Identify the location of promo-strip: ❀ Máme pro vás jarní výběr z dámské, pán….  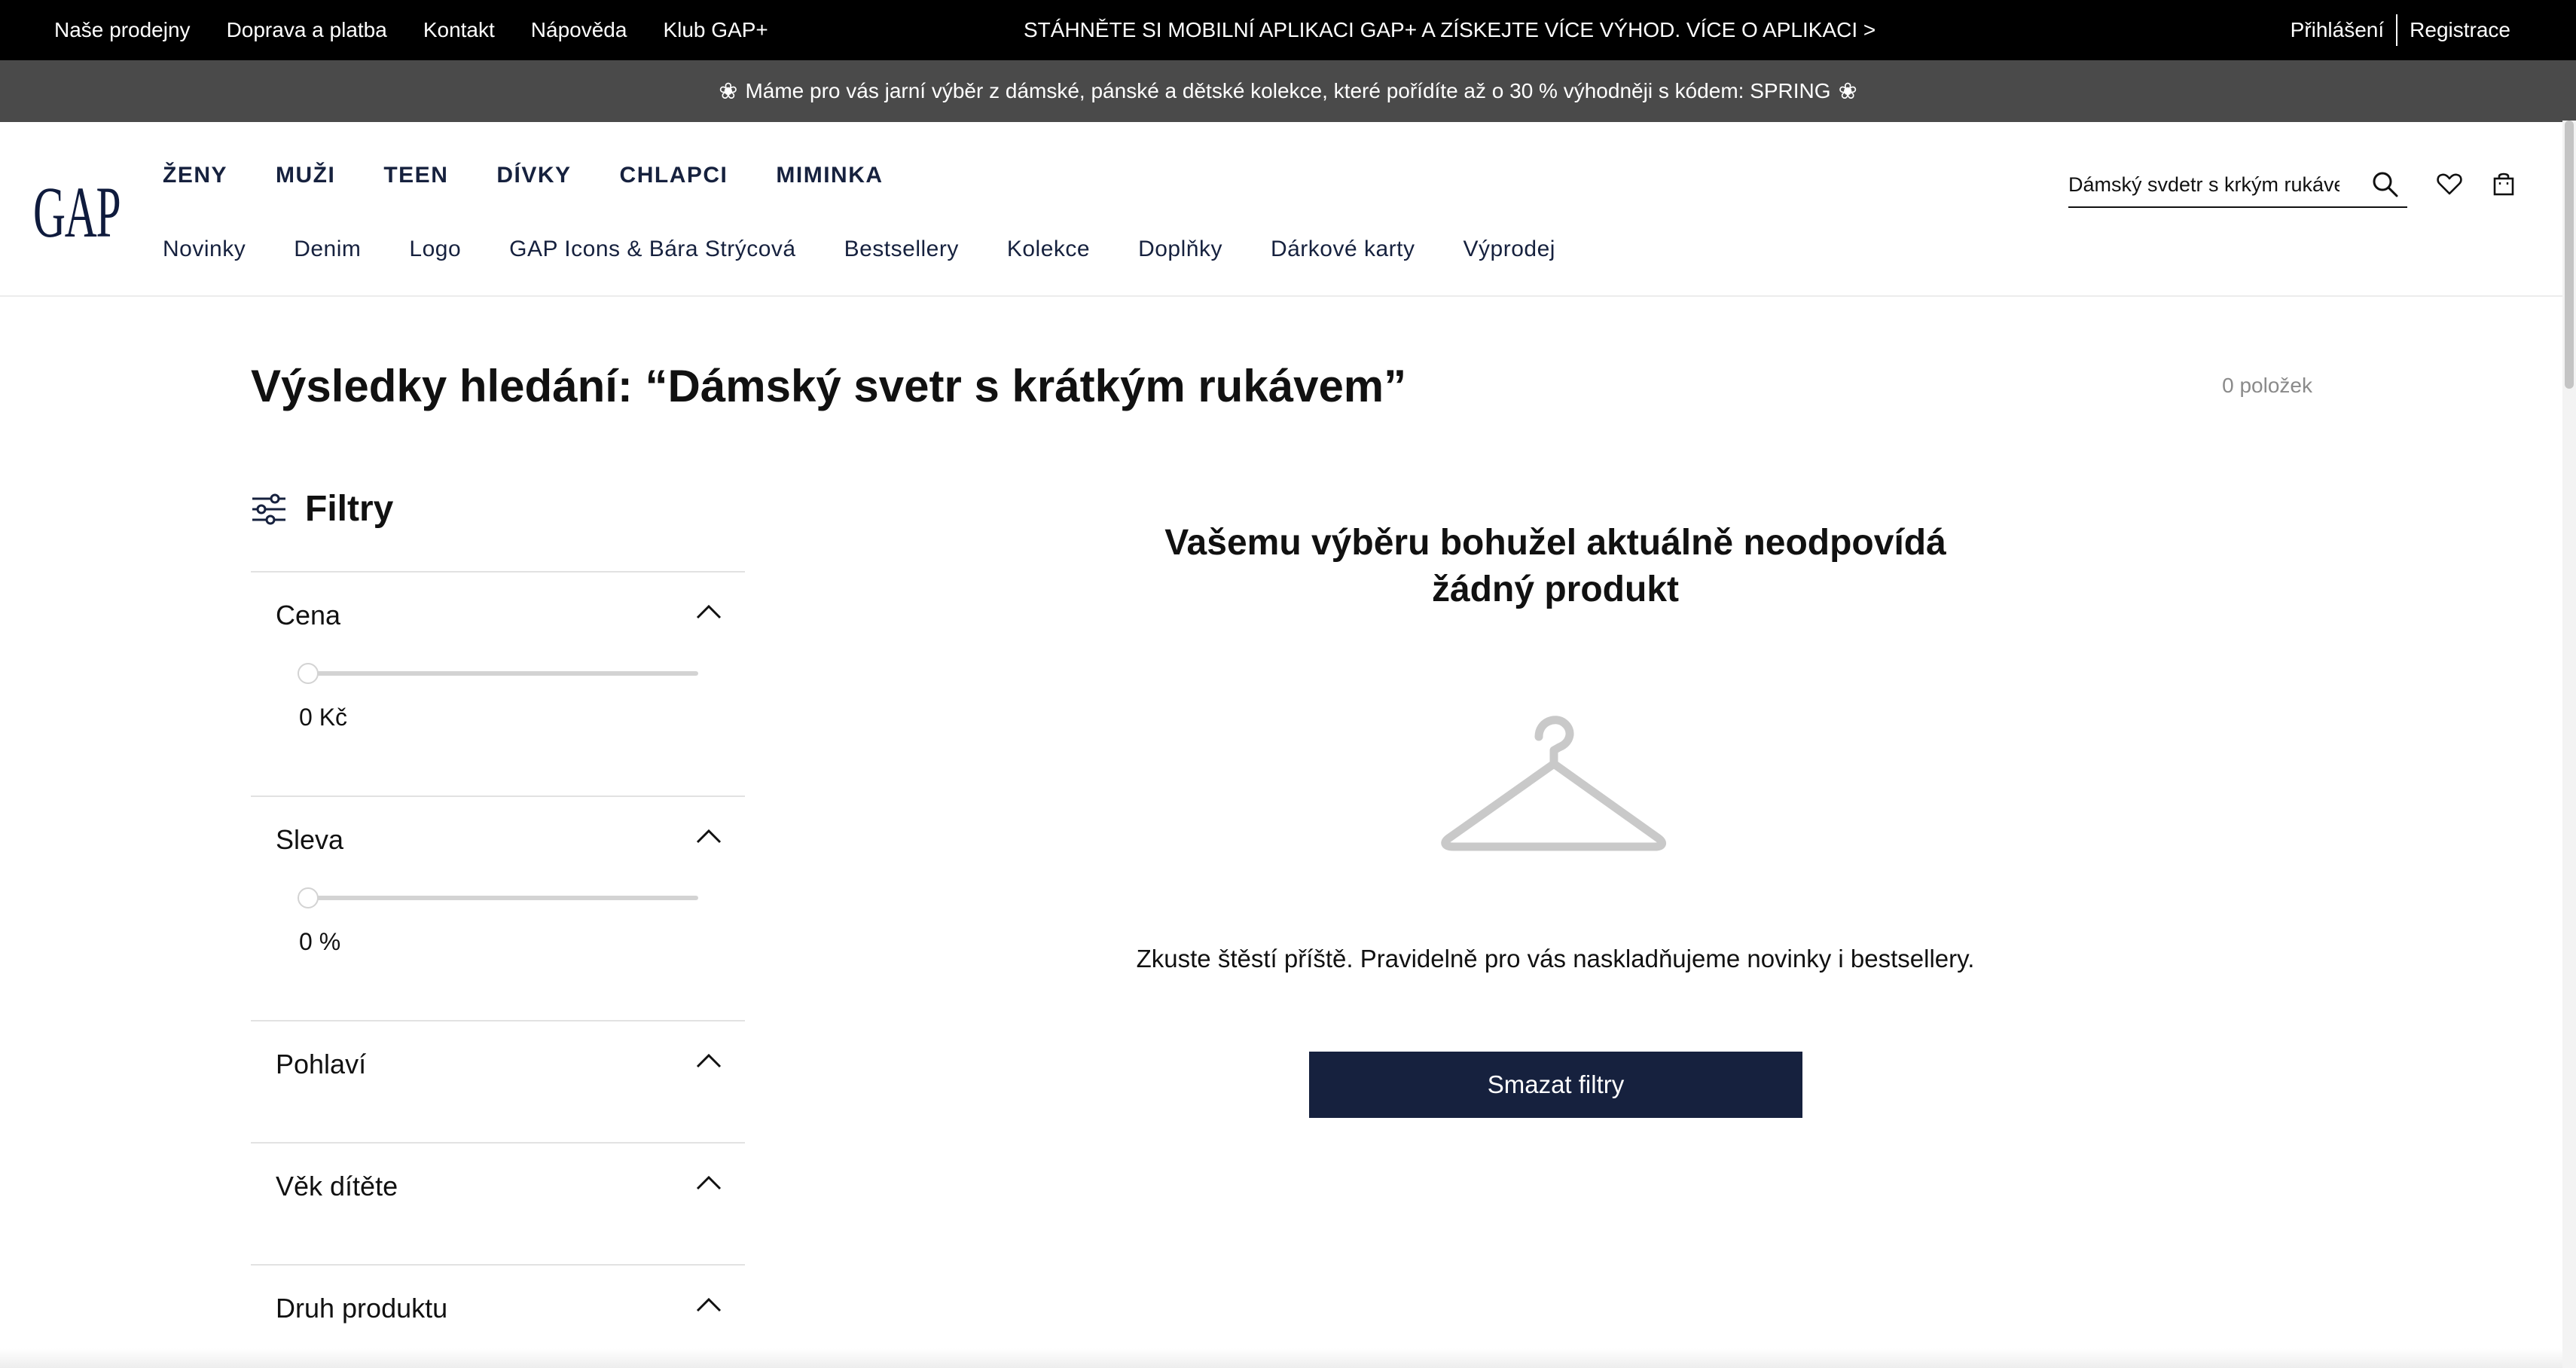
(1288, 91).